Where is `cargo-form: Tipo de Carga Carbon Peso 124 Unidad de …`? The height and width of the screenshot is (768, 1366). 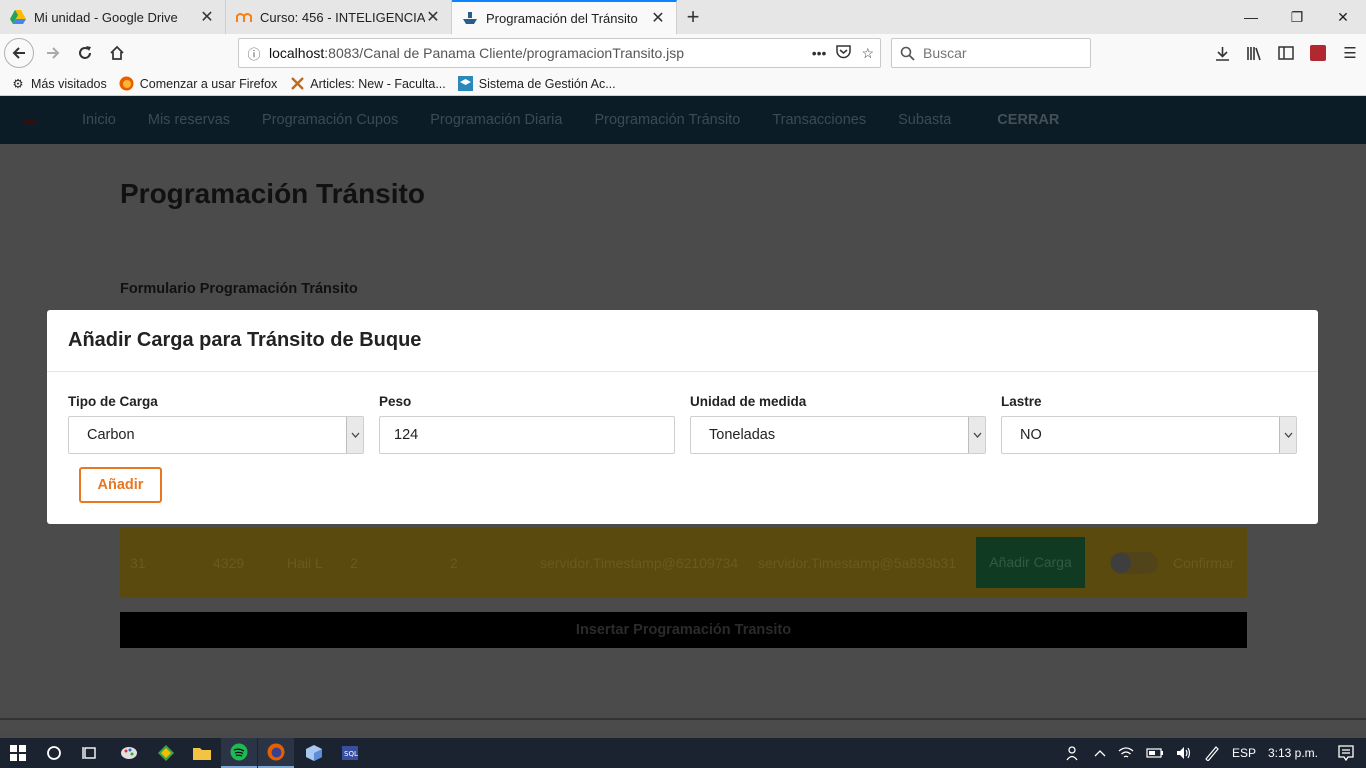 cargo-form: Tipo de Carga Carbon Peso 124 Unidad de … is located at coordinates (682, 424).